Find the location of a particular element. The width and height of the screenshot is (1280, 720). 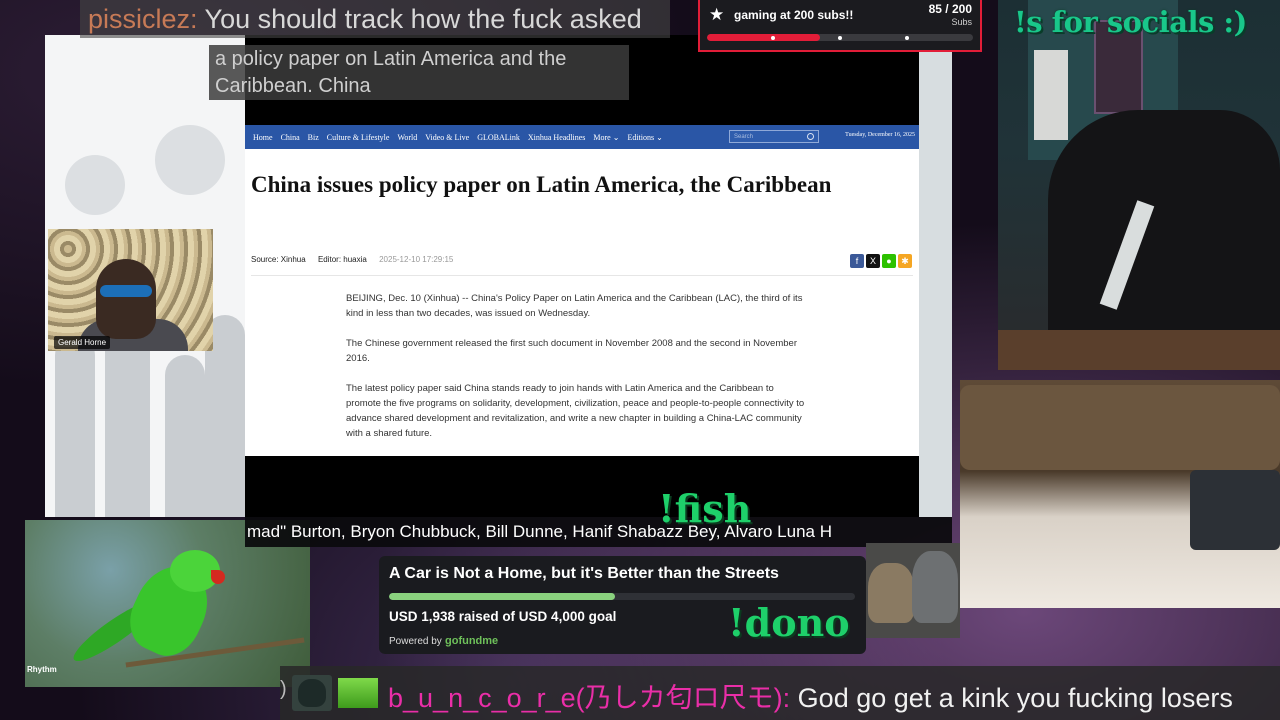

gofundme-logo: gofundme is located at coordinates (472, 641).